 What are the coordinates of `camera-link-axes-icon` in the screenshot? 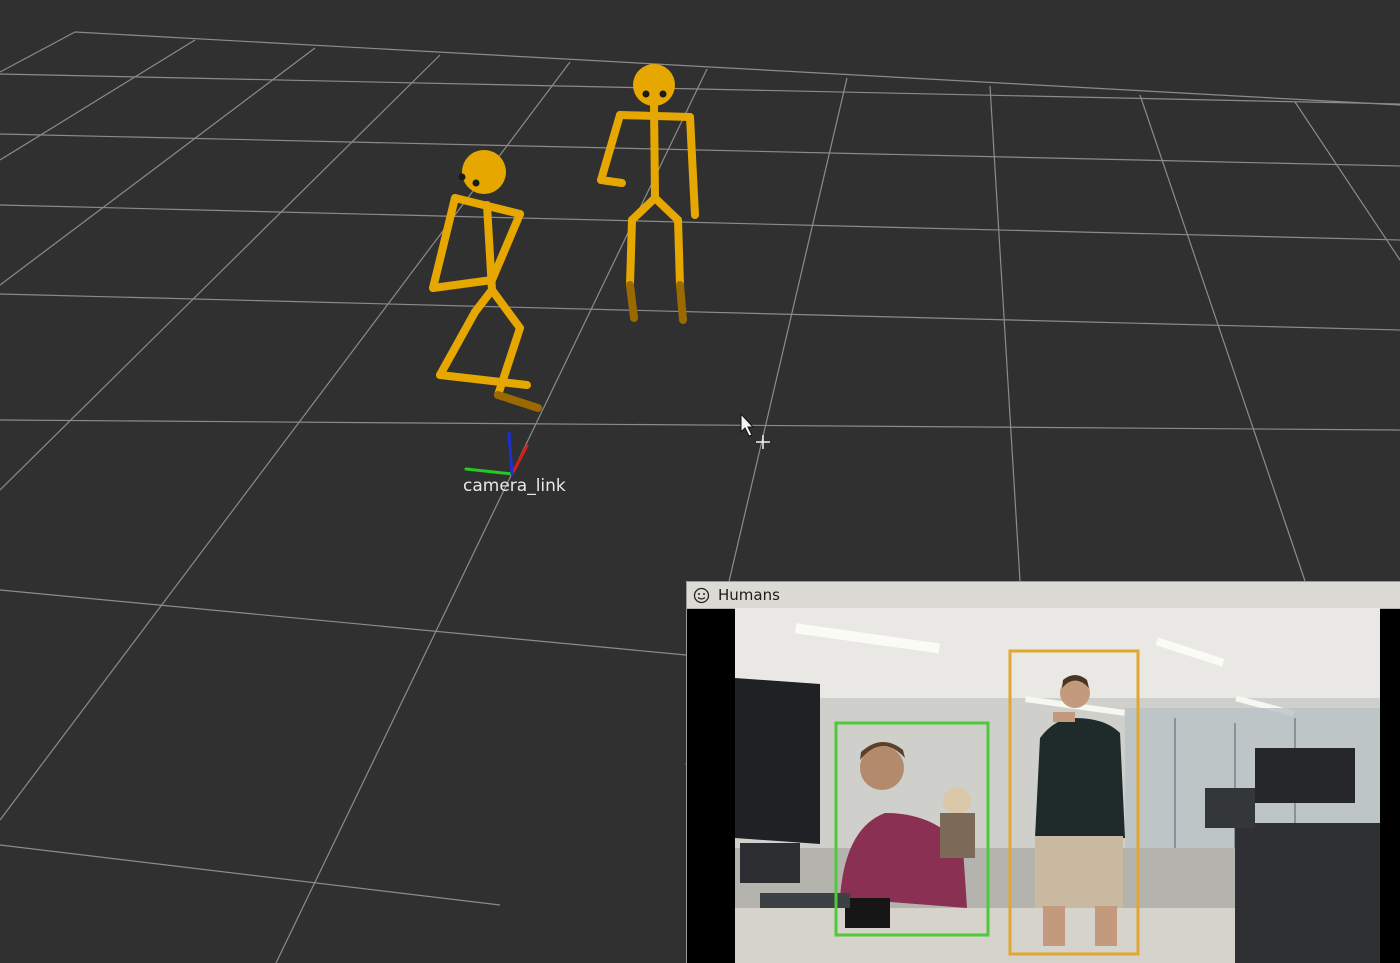 It's located at (496, 453).